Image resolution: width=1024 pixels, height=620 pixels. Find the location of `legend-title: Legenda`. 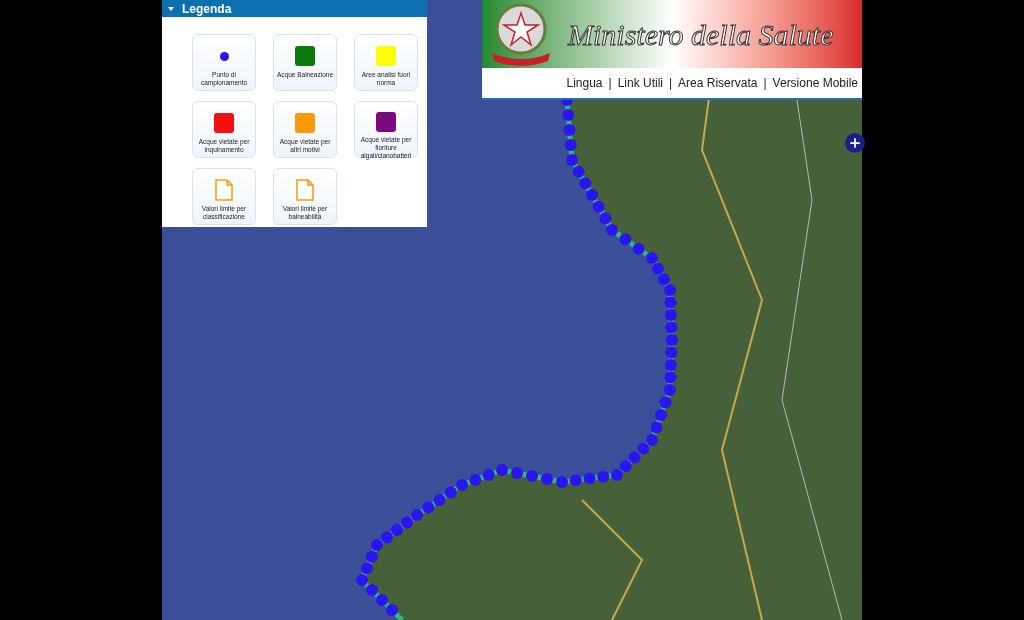

legend-title: Legenda is located at coordinates (207, 9).